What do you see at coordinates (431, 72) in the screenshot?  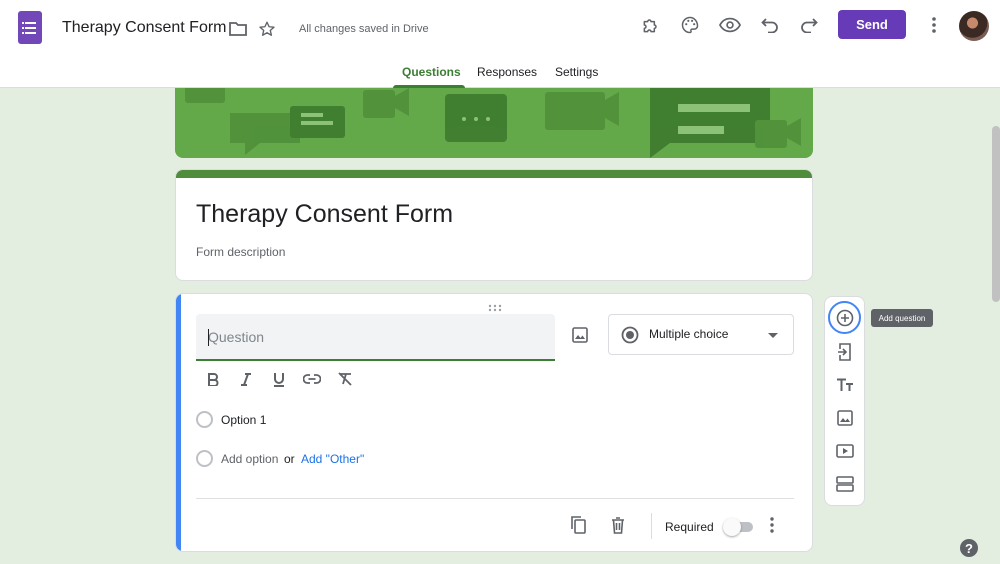 I see `tab-questions: Questions` at bounding box center [431, 72].